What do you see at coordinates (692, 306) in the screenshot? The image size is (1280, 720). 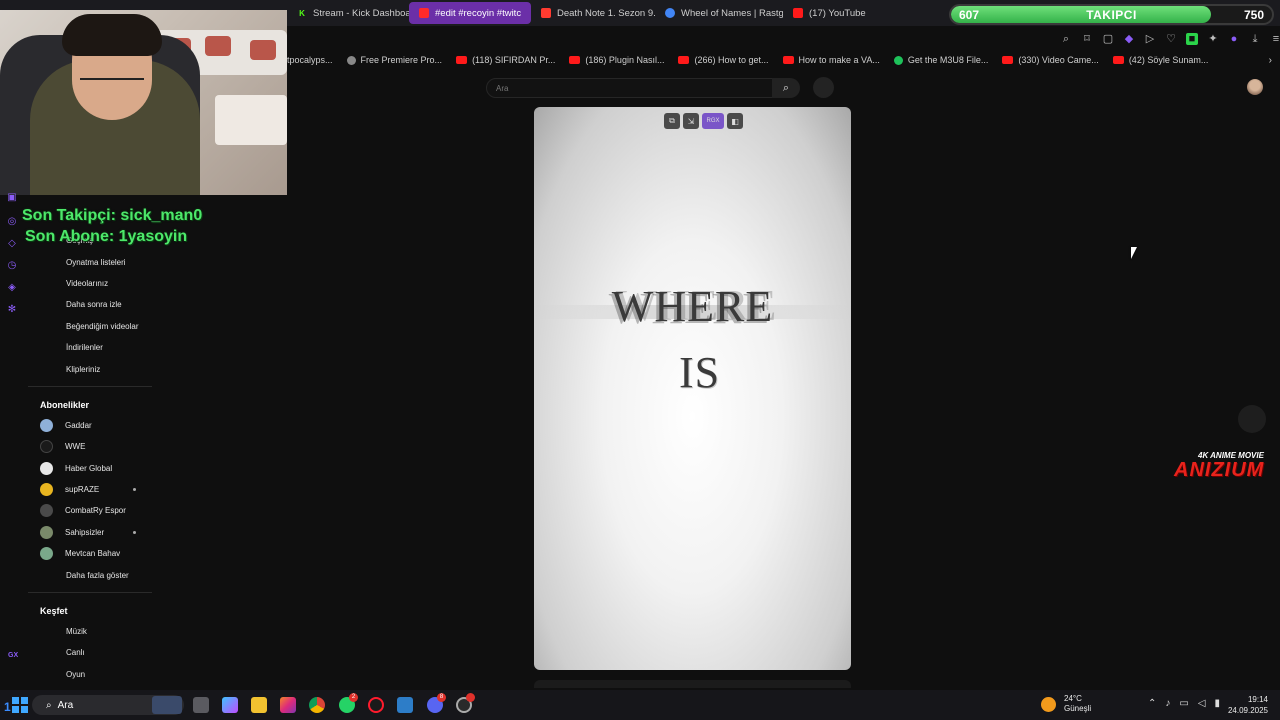 I see `video-caption-line-1: WHERE` at bounding box center [692, 306].